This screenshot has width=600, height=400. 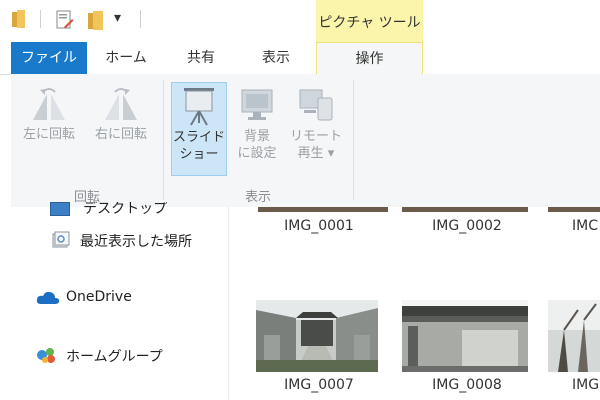 I want to click on quick-access-dropdown: ▾, so click(x=117, y=18).